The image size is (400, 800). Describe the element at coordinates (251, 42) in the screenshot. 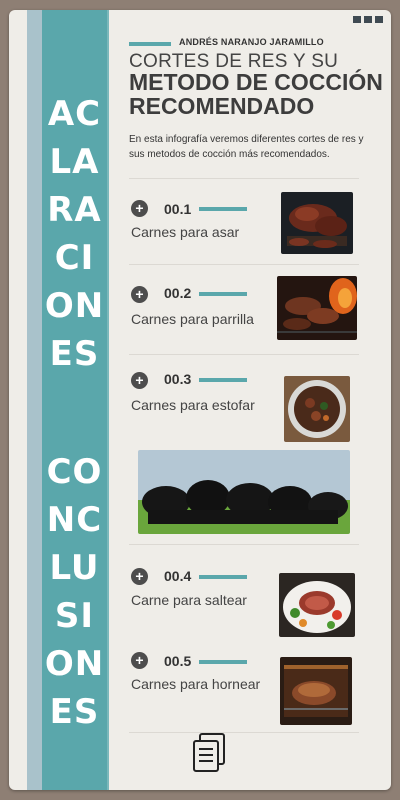

I see `author-name: ANDRÉS NARANJO JARAMILLO` at that location.